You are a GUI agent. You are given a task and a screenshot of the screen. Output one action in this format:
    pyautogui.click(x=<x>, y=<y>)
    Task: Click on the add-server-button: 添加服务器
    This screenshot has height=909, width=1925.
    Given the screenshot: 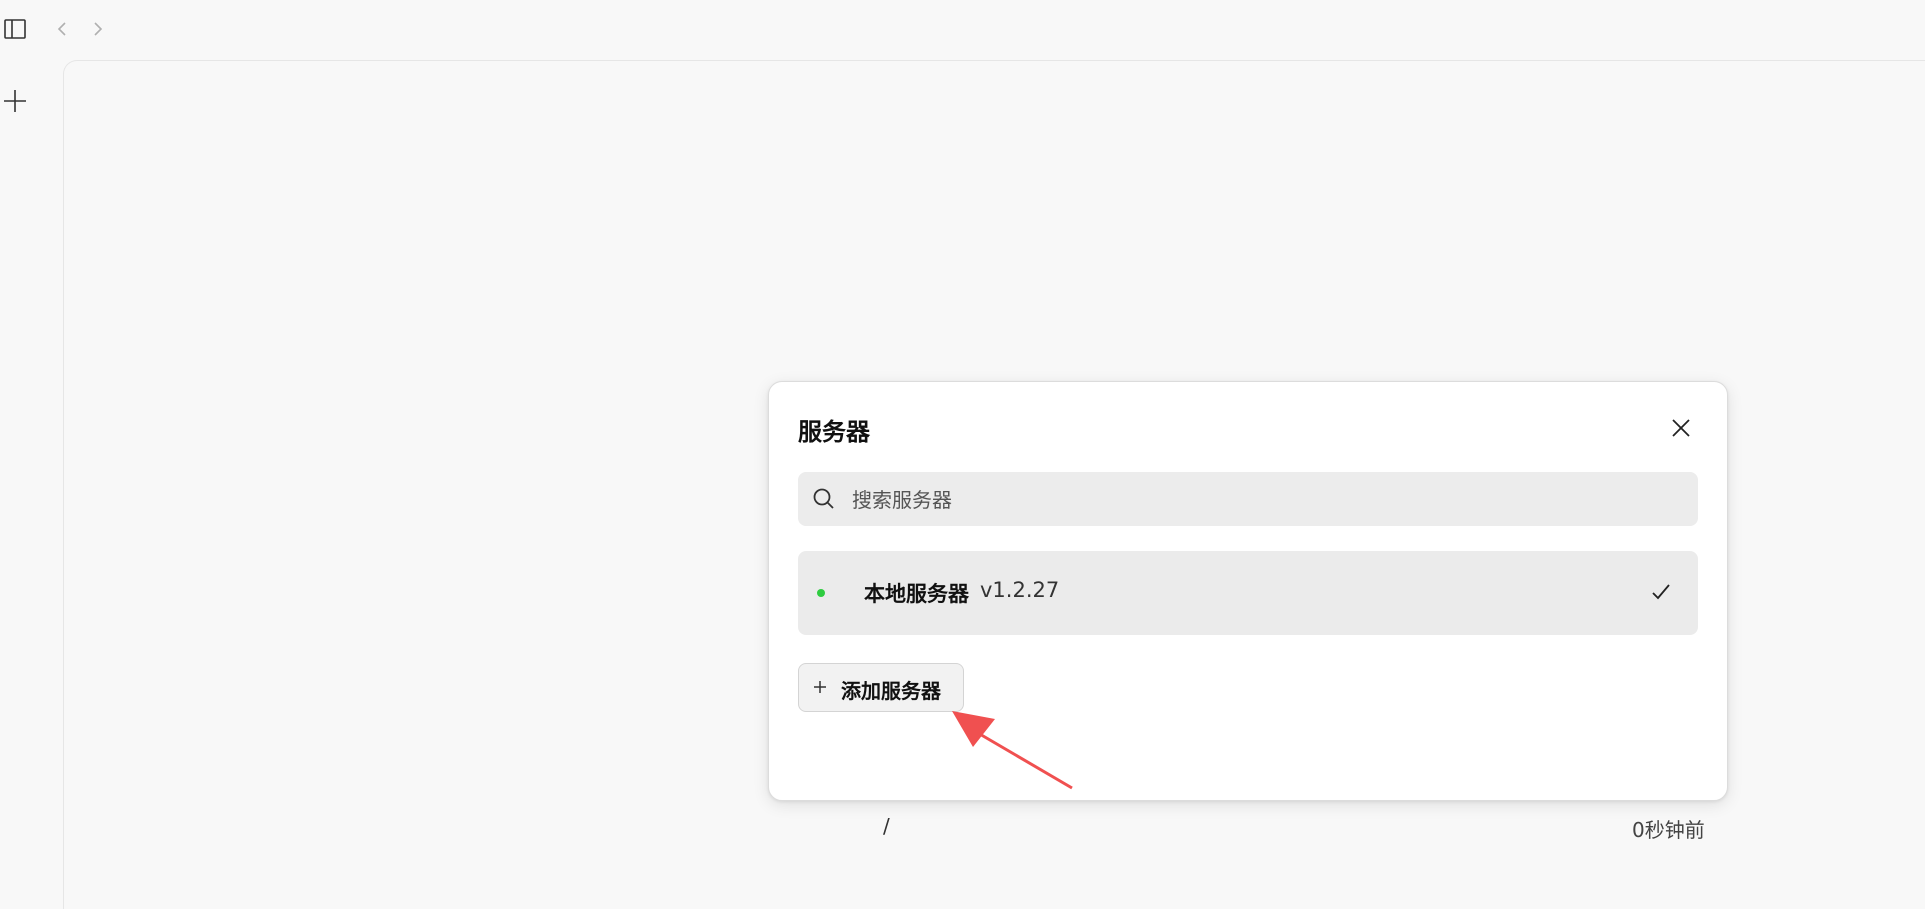 What is the action you would take?
    pyautogui.click(x=881, y=687)
    